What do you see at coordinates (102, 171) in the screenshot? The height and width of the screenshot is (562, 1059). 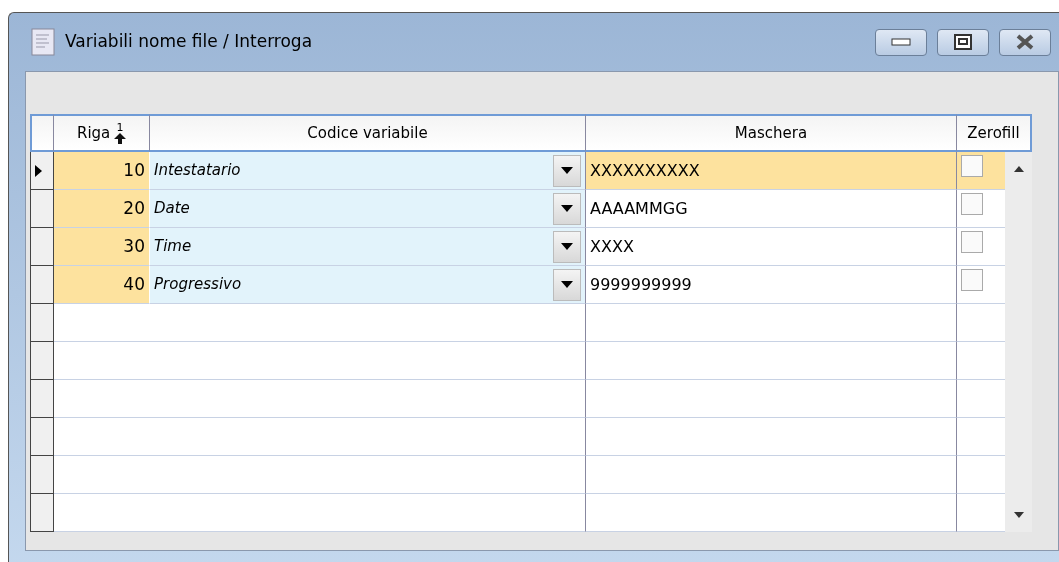 I see `table-cell: 10` at bounding box center [102, 171].